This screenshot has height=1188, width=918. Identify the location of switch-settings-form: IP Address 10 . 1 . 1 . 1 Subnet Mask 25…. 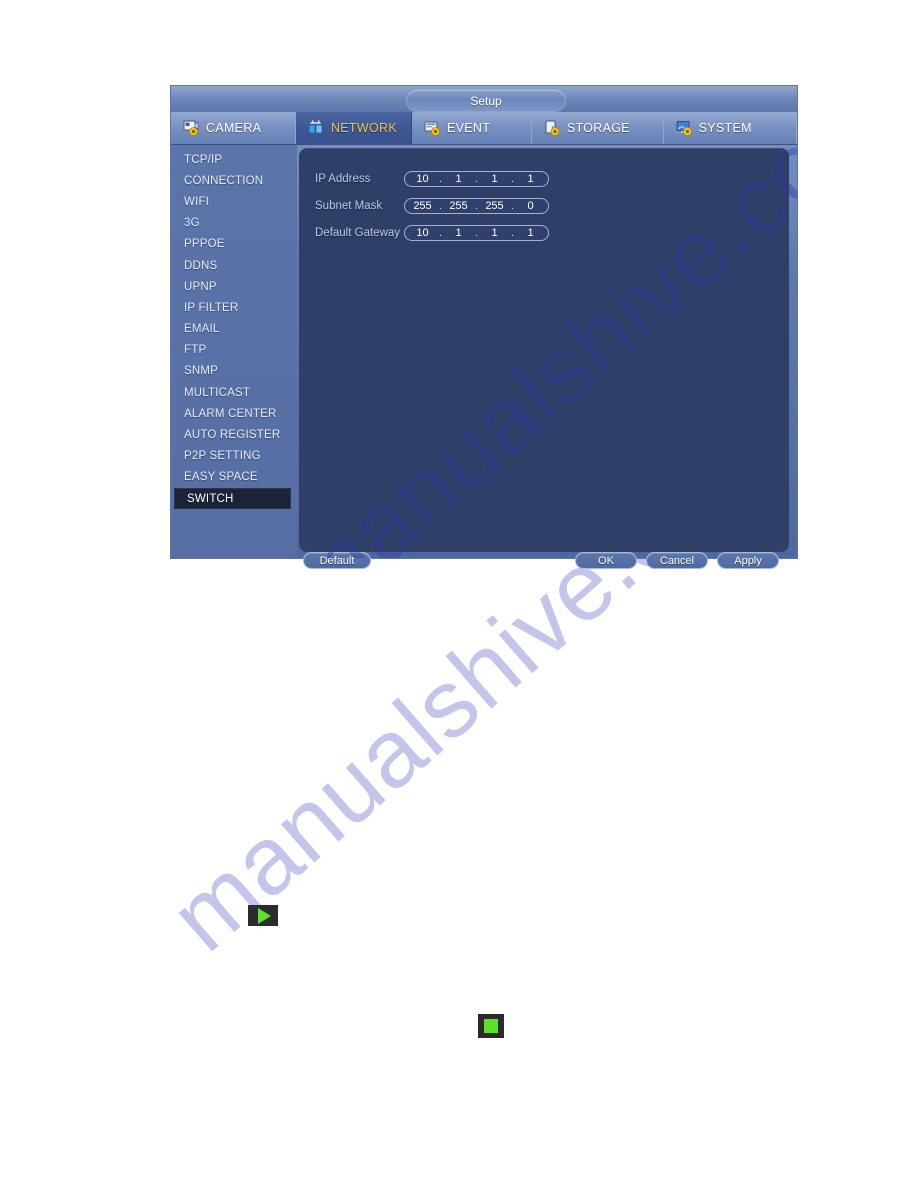
(432, 208).